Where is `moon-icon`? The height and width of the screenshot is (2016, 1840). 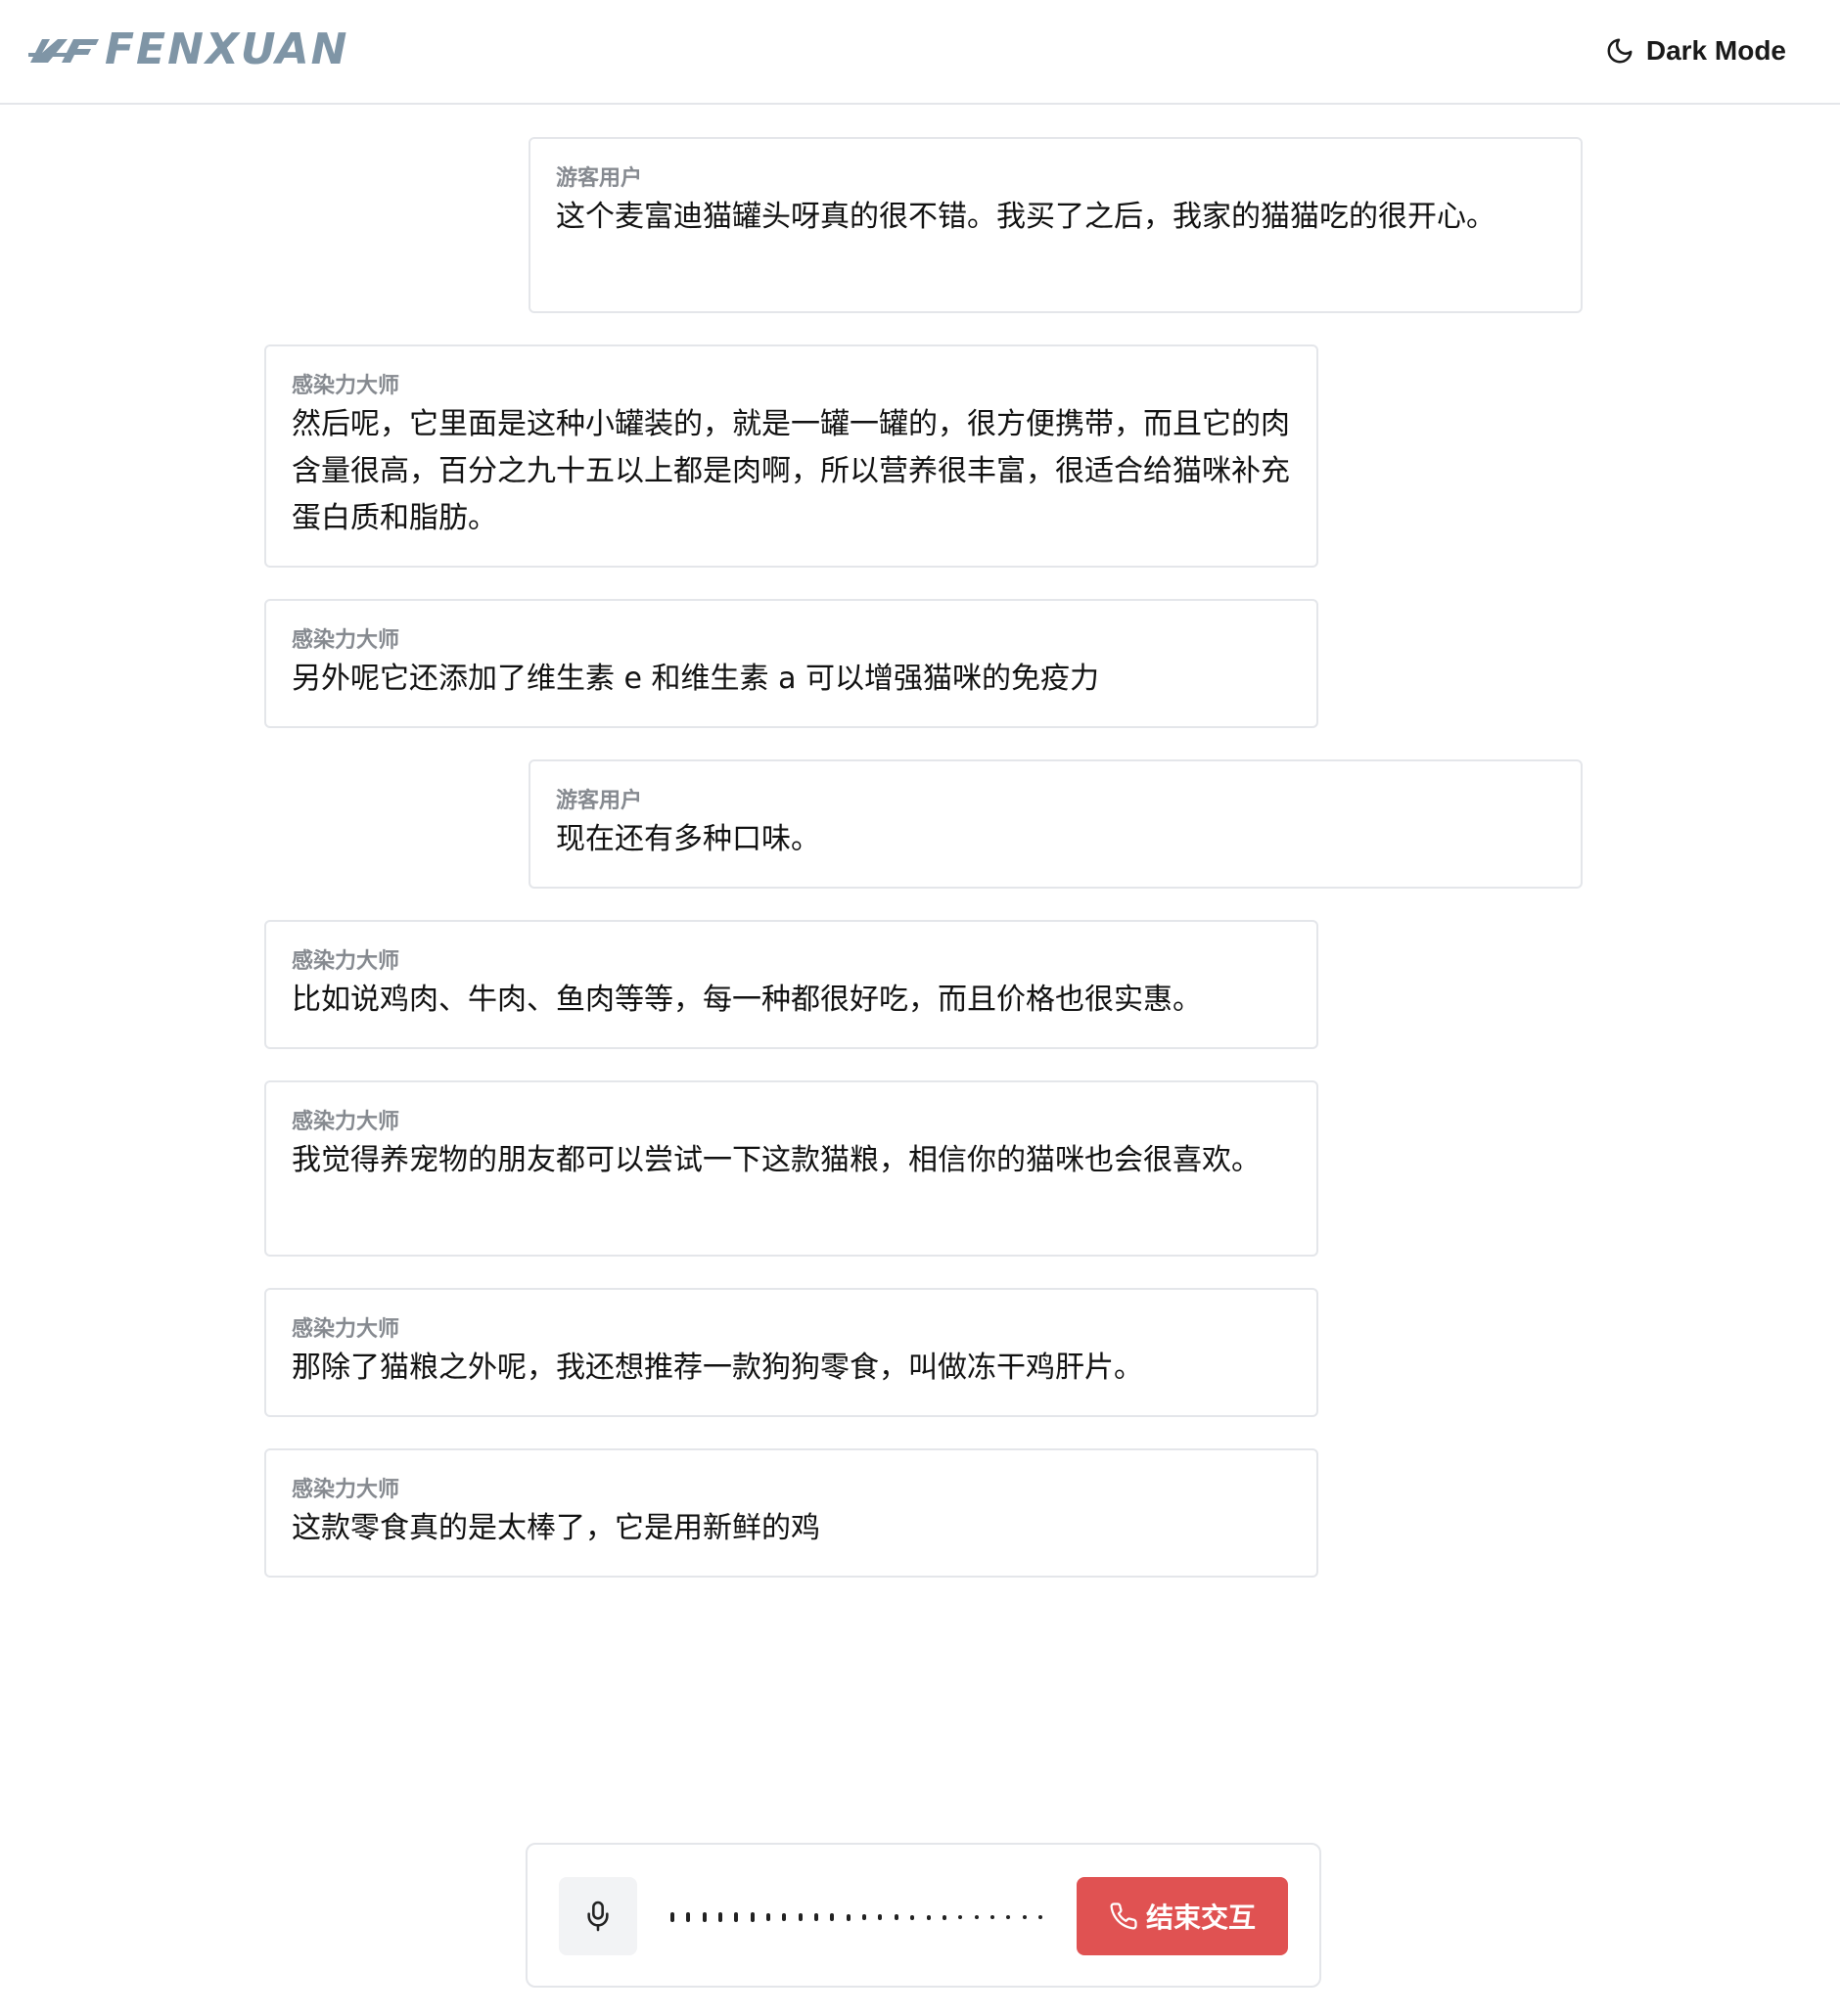 moon-icon is located at coordinates (1620, 51).